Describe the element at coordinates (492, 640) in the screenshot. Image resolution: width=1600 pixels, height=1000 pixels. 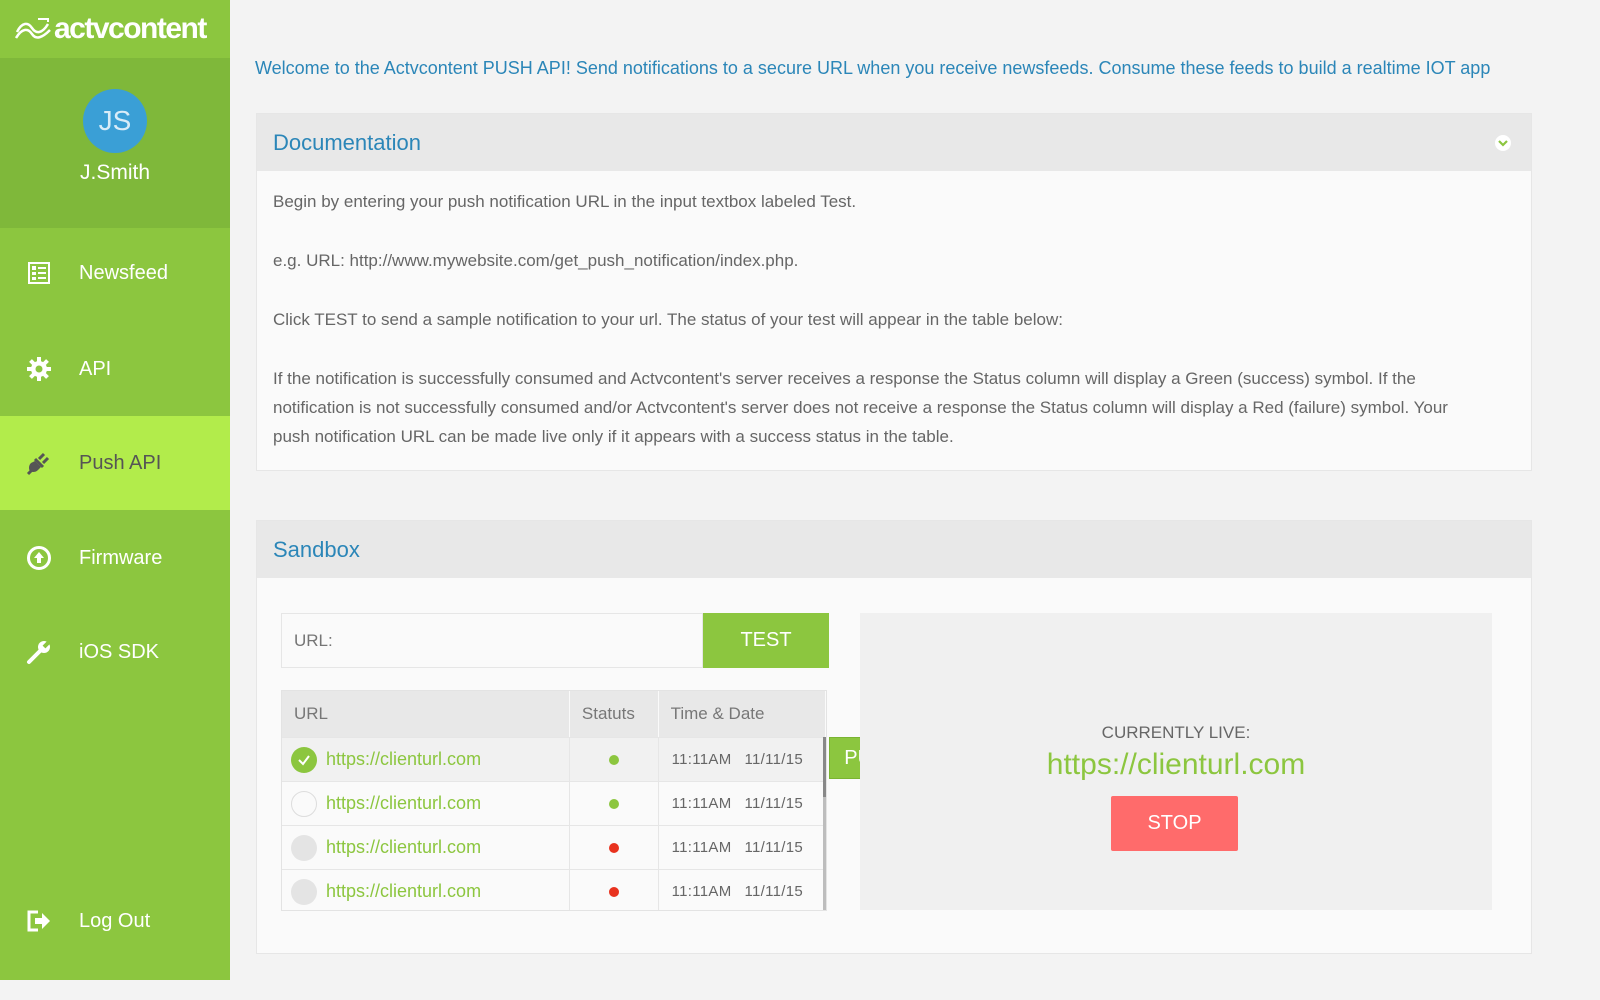
I see `url-input` at that location.